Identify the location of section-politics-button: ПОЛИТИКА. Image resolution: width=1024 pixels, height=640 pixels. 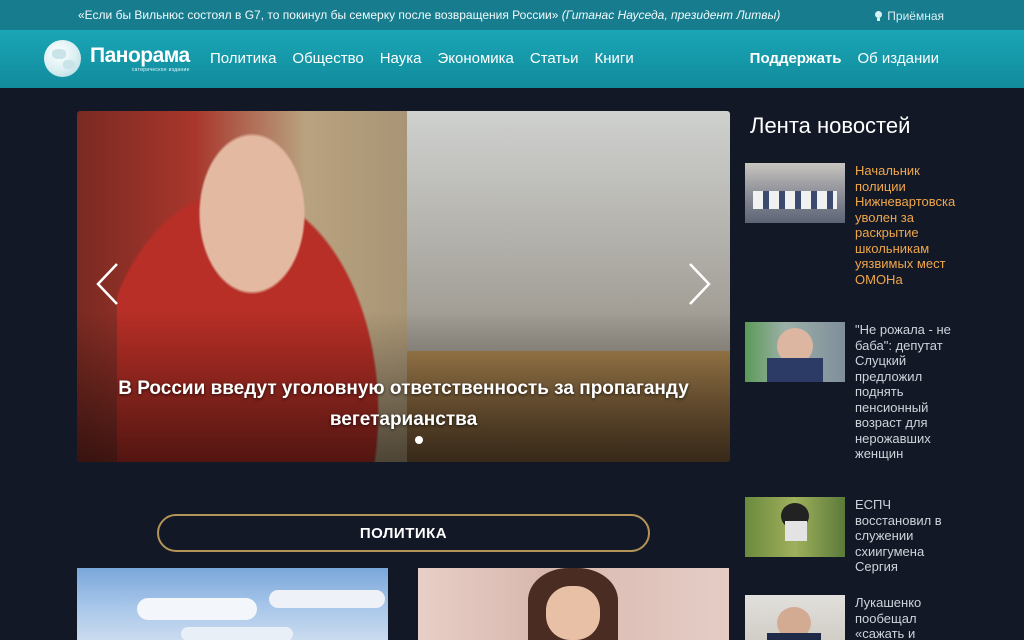
(403, 533).